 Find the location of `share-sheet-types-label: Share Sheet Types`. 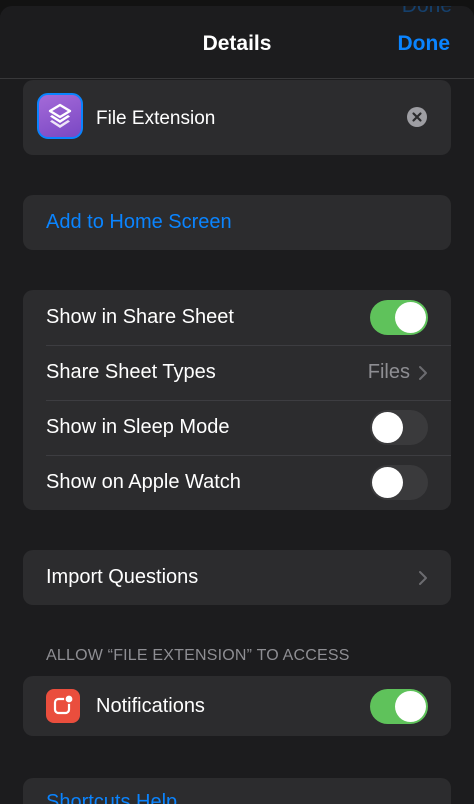

share-sheet-types-label: Share Sheet Types is located at coordinates (131, 372).